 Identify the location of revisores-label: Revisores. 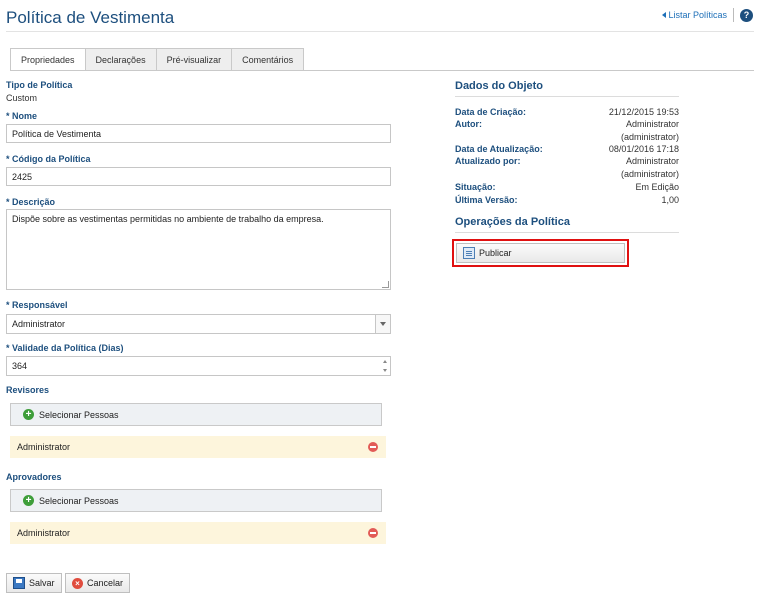
(28, 390).